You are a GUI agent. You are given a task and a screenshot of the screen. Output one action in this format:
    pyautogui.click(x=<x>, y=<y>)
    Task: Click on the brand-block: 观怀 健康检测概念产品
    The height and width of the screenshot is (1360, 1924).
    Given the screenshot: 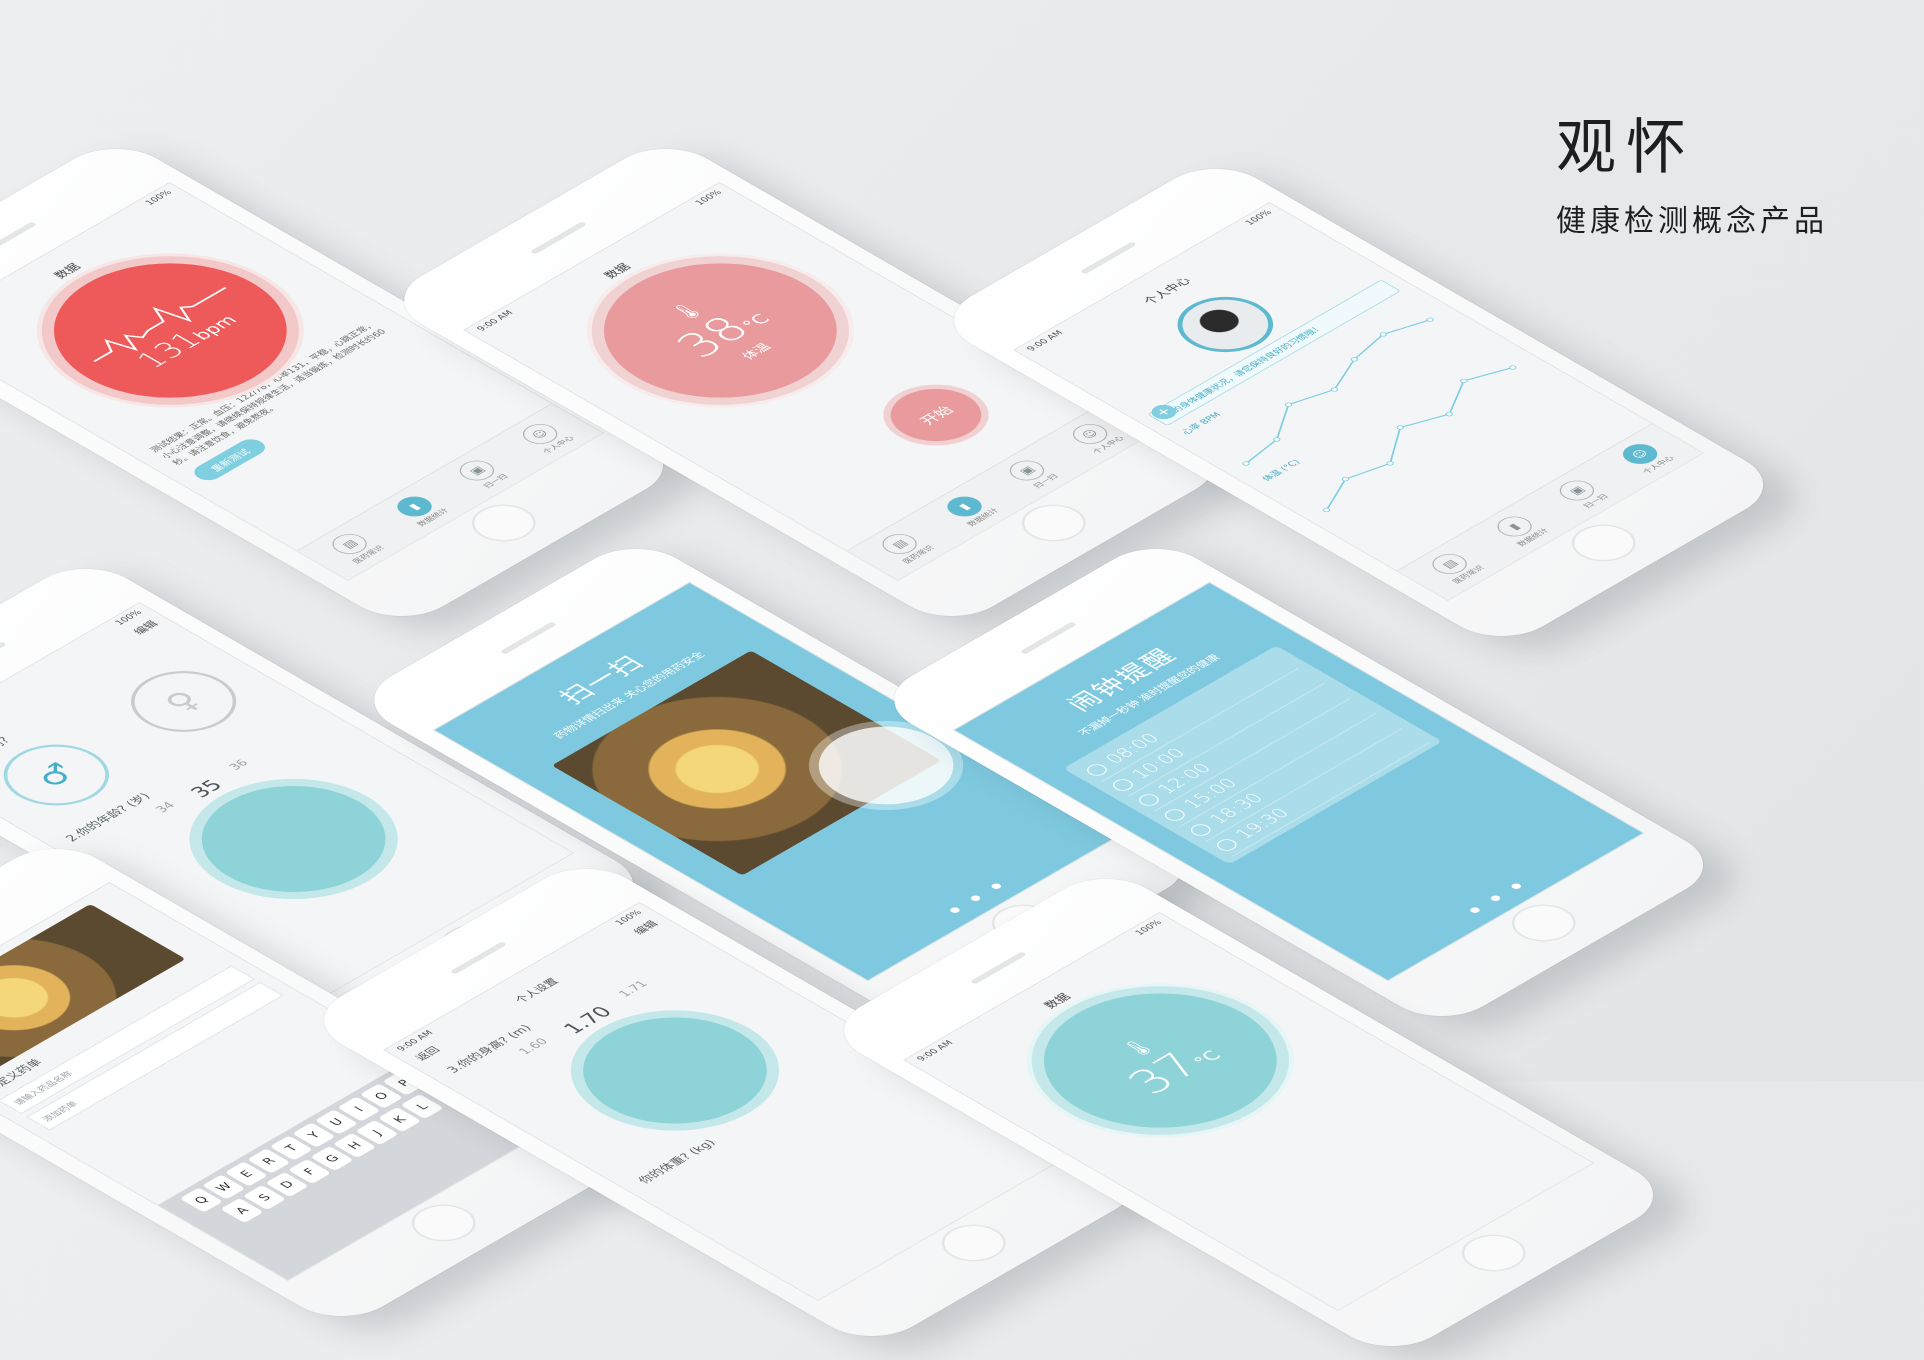 What is the action you would take?
    pyautogui.click(x=1692, y=179)
    